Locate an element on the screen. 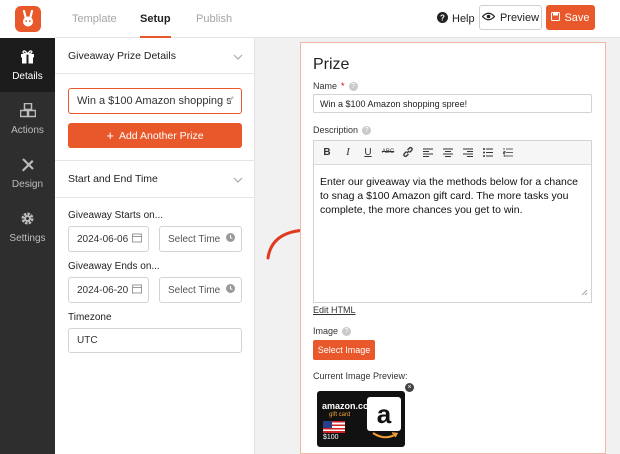 The image size is (620, 454). preview-button: Preview is located at coordinates (510, 17).